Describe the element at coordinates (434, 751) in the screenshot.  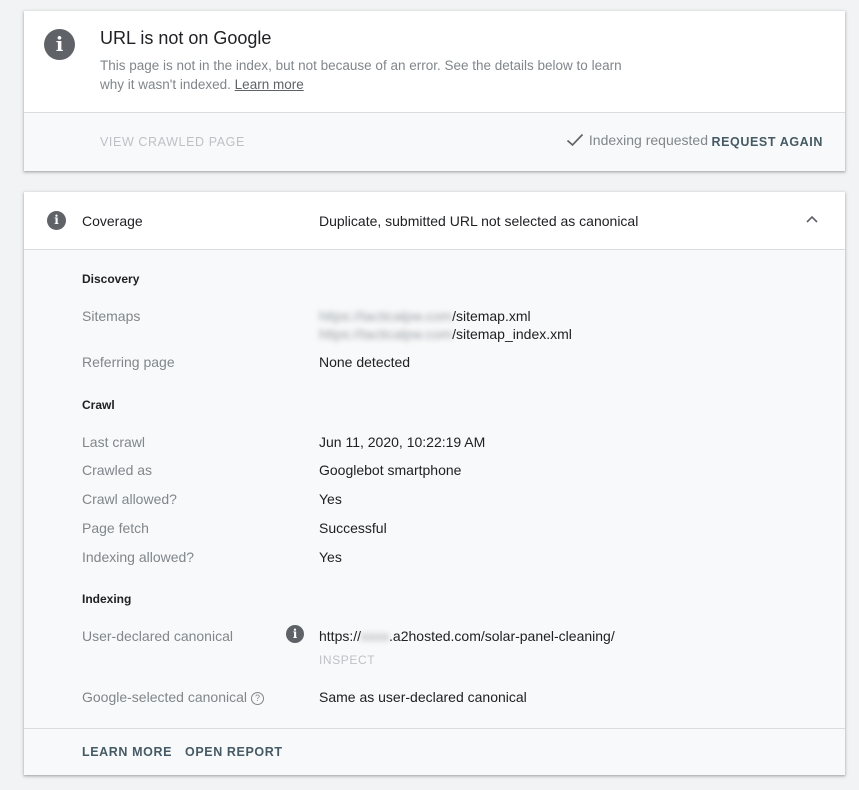
I see `coverage-footer: LEARN MORE OPEN REPORT` at that location.